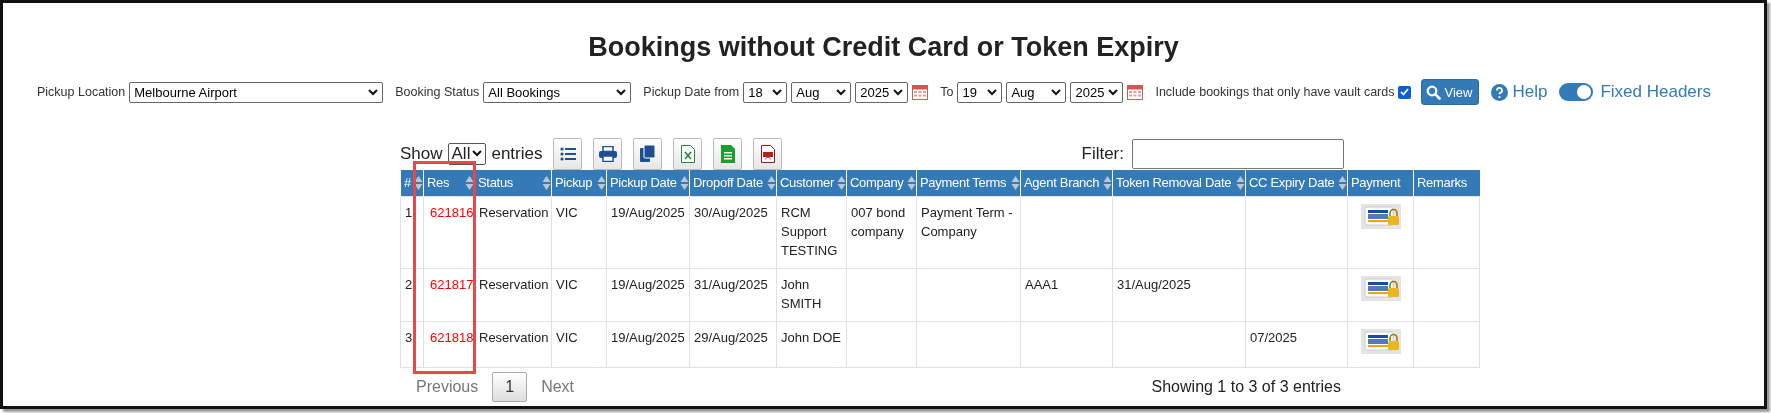  What do you see at coordinates (1066, 183) in the screenshot?
I see `column-header: Agent Branch` at bounding box center [1066, 183].